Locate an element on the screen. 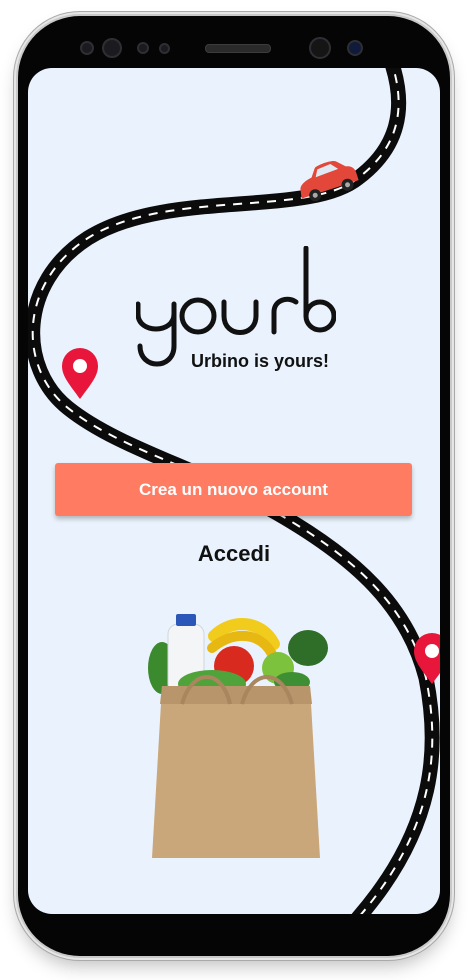 The width and height of the screenshot is (468, 980). sensor-camera is located at coordinates (112, 48).